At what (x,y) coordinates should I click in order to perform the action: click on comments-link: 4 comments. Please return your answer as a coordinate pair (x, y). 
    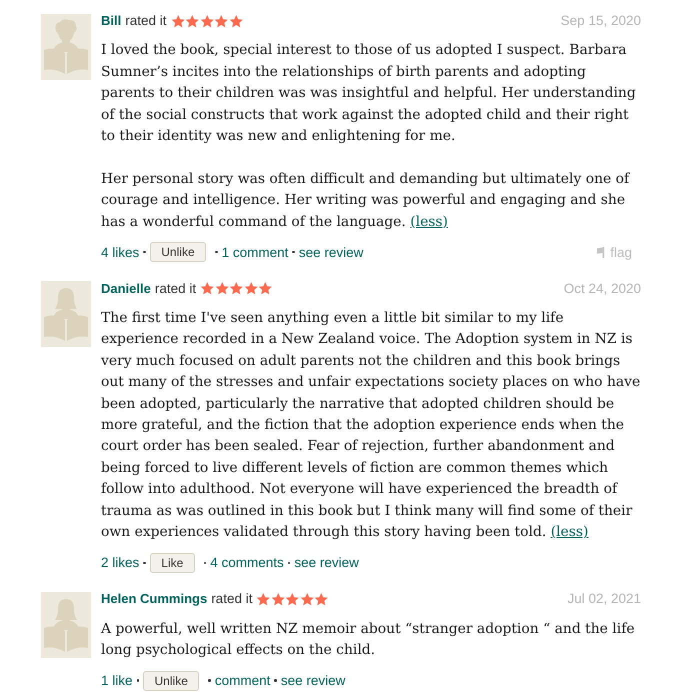
    Looking at the image, I should click on (247, 562).